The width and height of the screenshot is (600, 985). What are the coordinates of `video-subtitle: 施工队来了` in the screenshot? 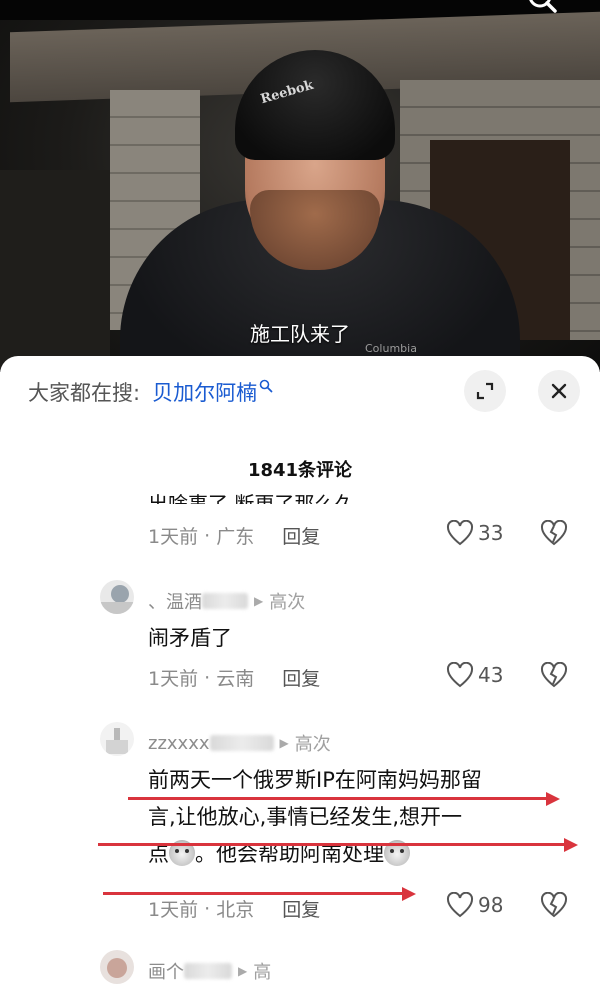 It's located at (300, 334).